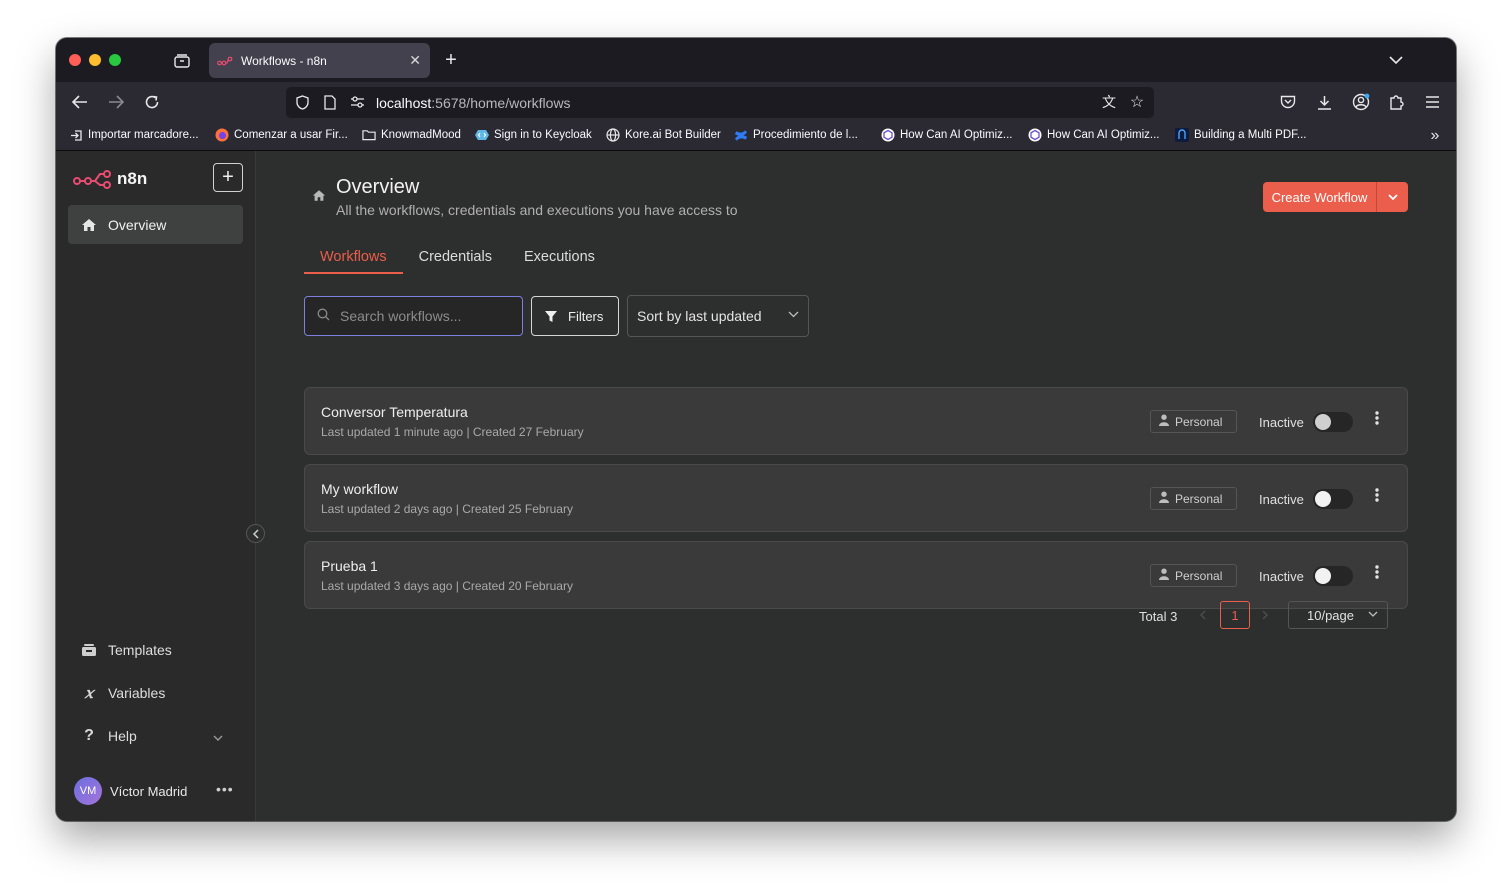  What do you see at coordinates (1324, 102) in the screenshot?
I see `downloads-icon` at bounding box center [1324, 102].